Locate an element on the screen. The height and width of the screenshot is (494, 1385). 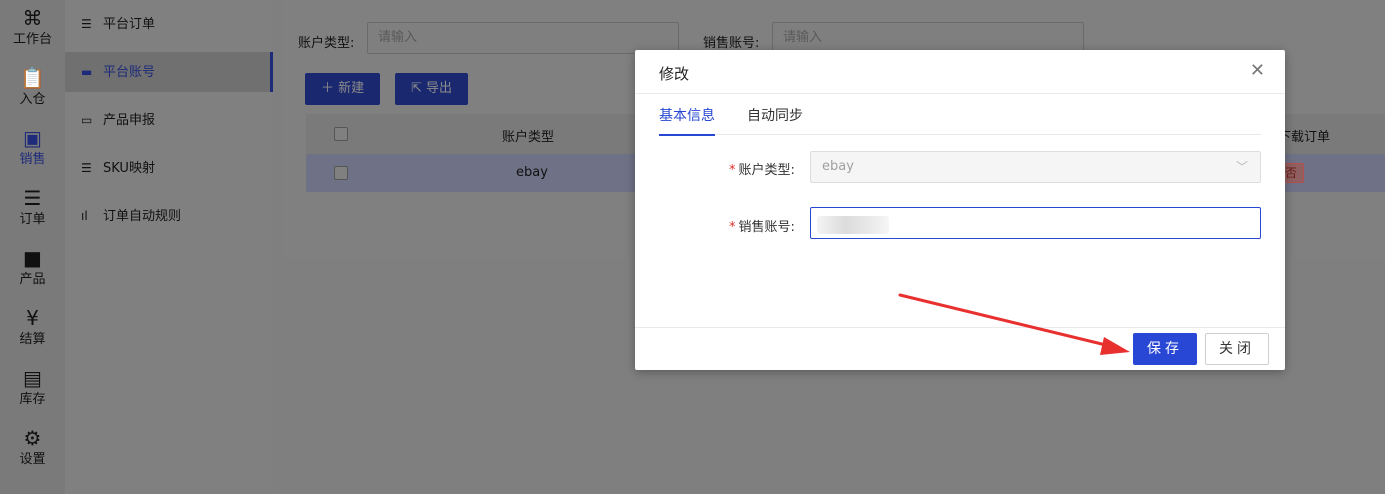
rail-label: 销售 is located at coordinates (32, 159).